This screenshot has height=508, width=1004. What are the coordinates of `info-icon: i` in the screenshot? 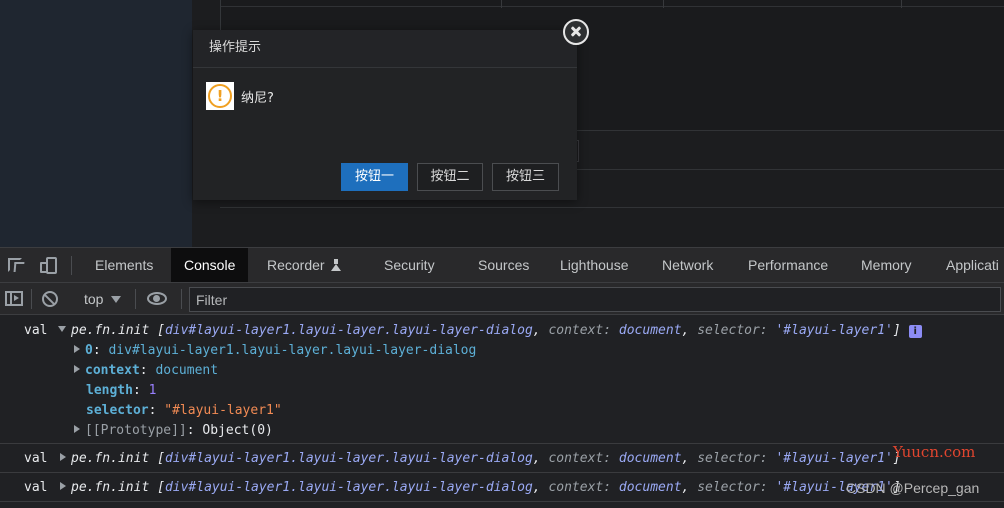 It's located at (915, 331).